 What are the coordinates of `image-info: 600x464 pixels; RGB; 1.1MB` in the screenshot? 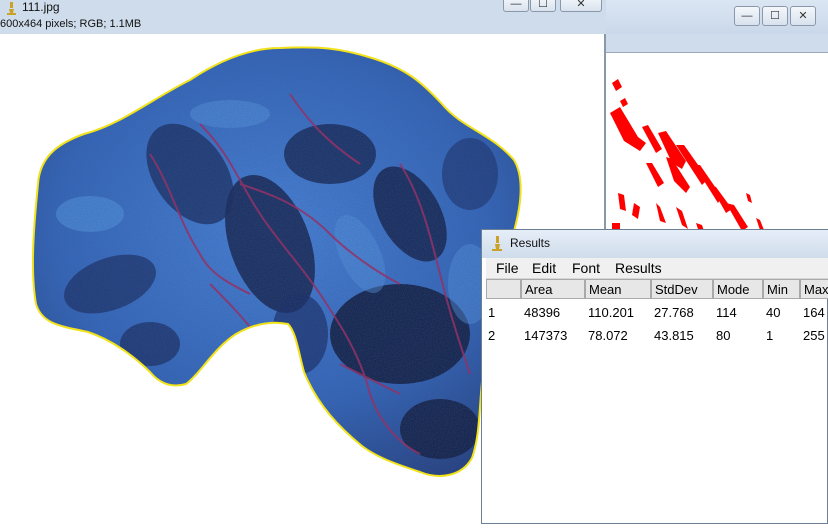 It's located at (71, 24).